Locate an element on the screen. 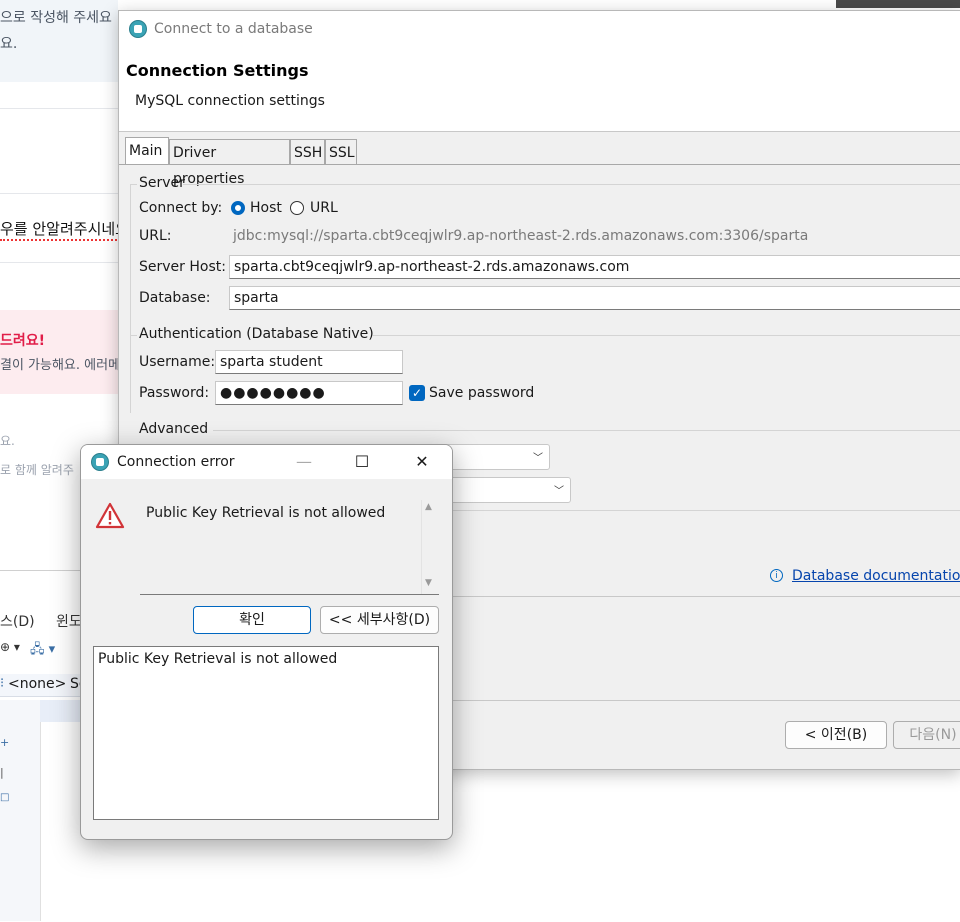 This screenshot has width=960, height=922. error-titlebar: Connection error — ☐ ✕ is located at coordinates (266, 462).